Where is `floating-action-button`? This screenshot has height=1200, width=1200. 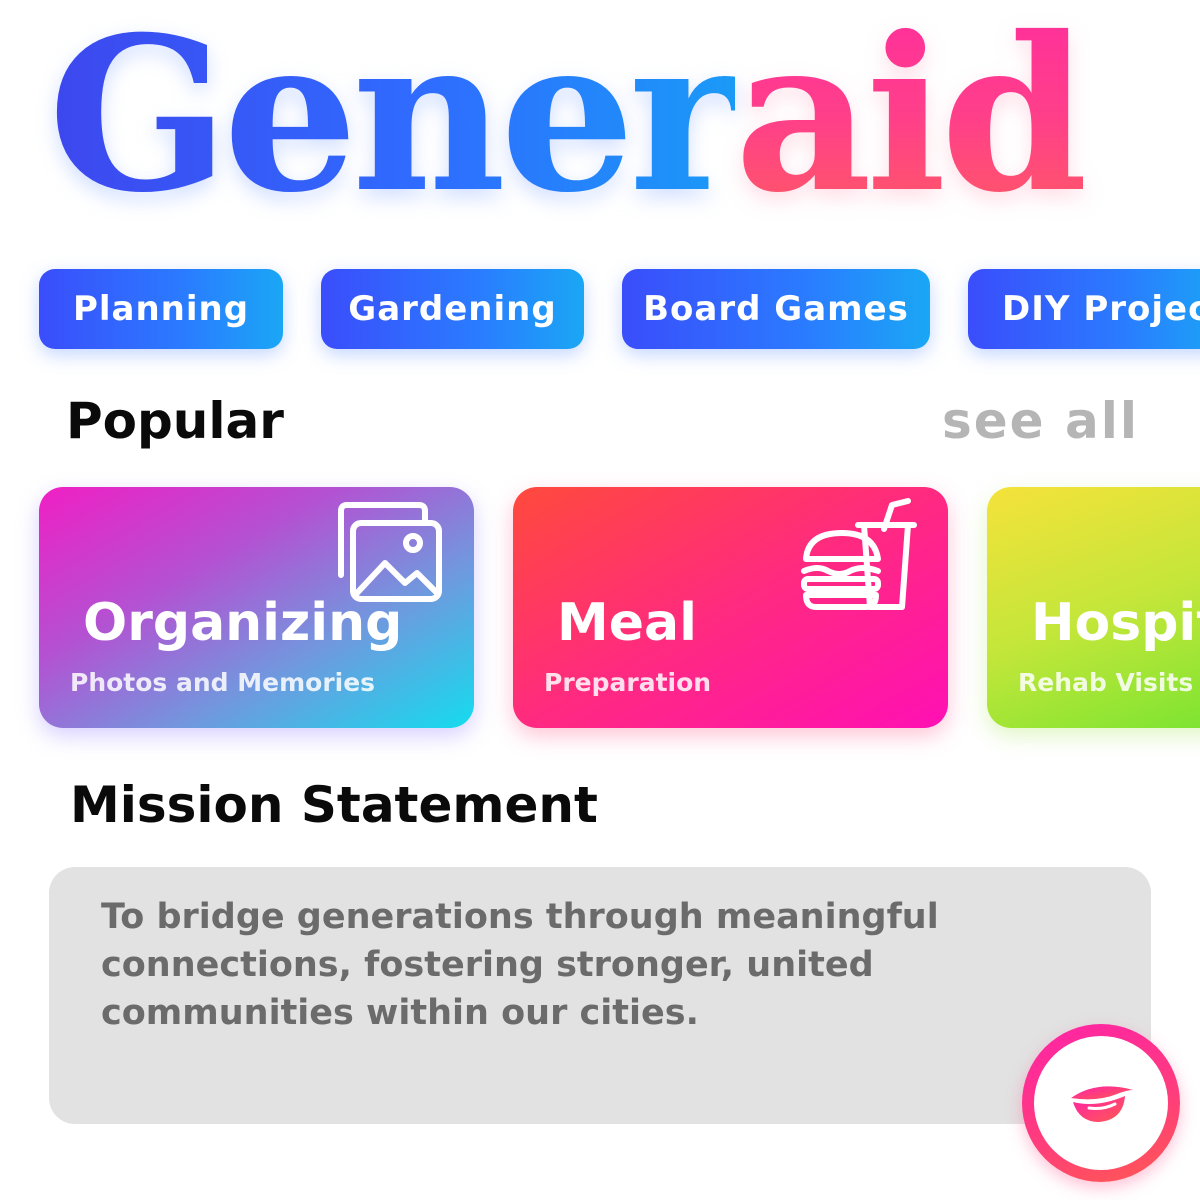
floating-action-button is located at coordinates (1101, 1103).